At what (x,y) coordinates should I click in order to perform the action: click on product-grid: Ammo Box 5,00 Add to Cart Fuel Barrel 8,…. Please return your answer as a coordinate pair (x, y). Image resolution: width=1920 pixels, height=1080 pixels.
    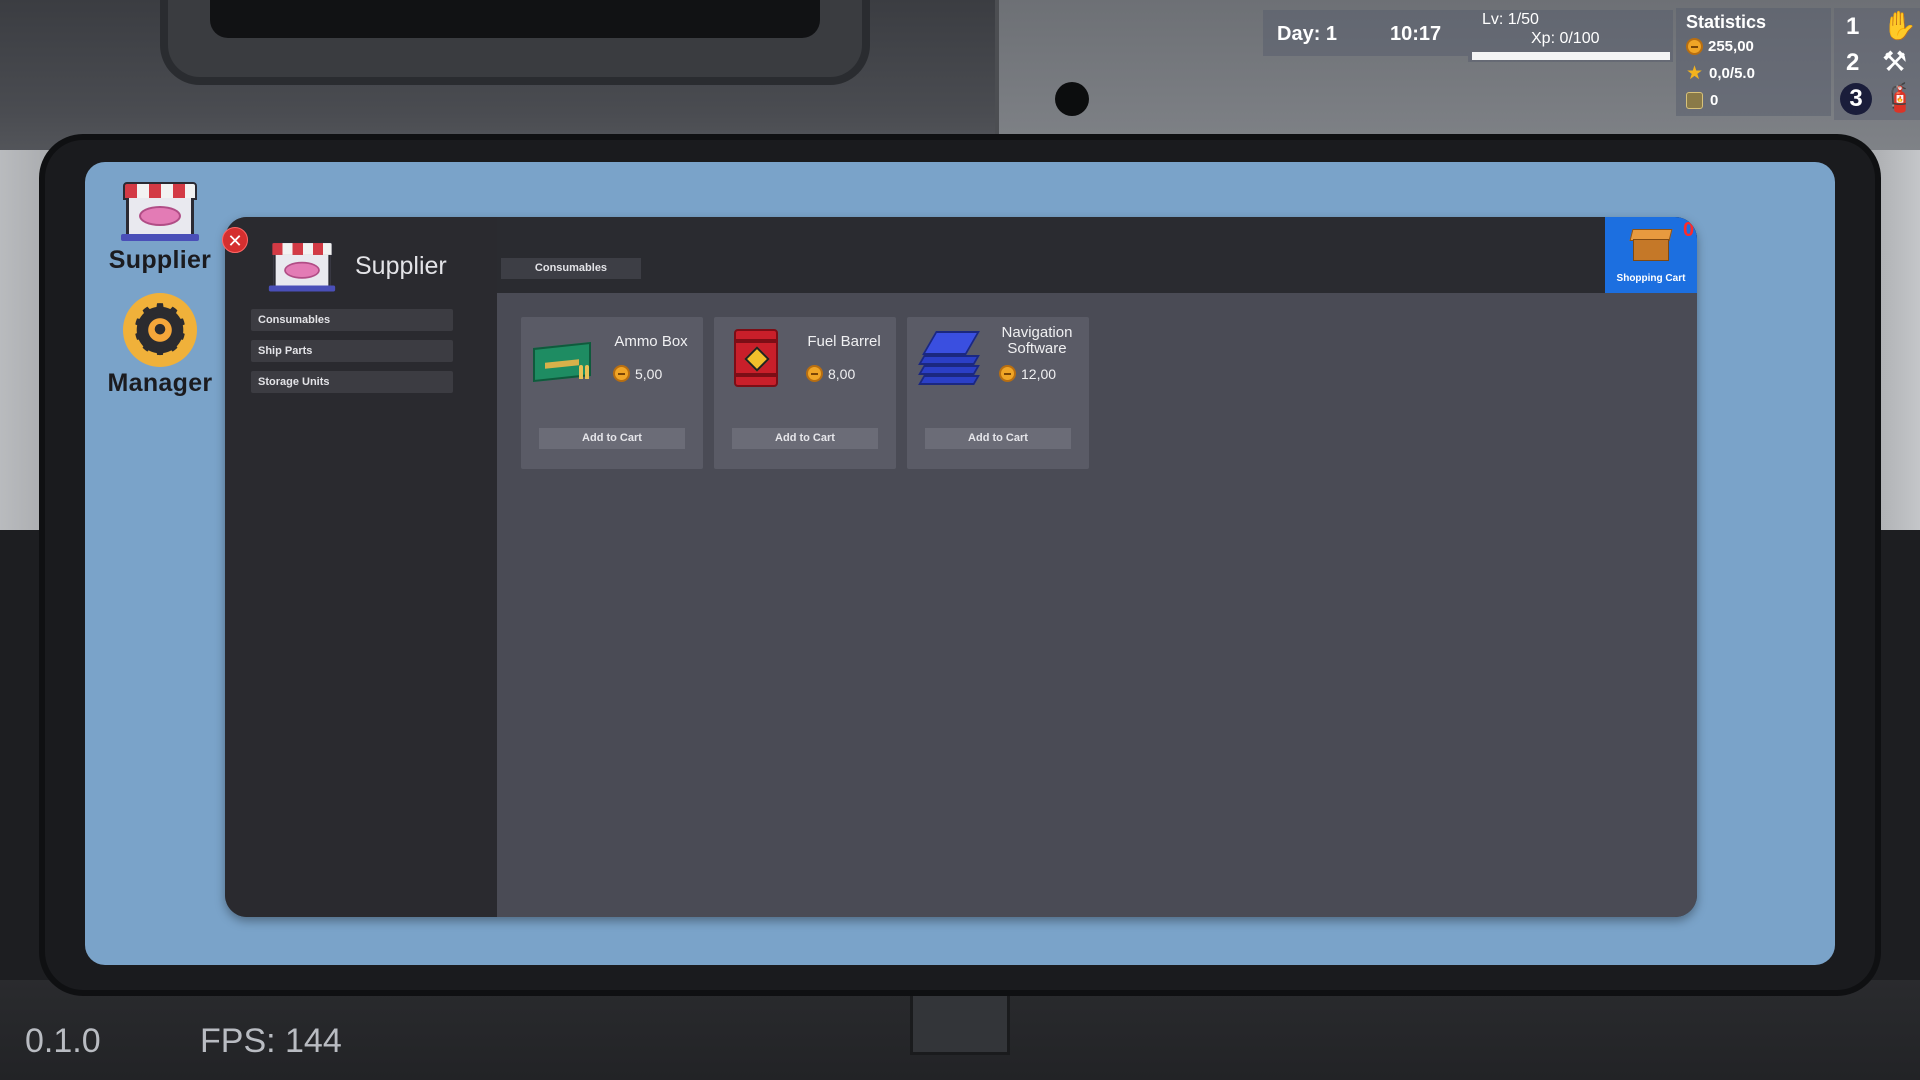
    Looking at the image, I should click on (810, 393).